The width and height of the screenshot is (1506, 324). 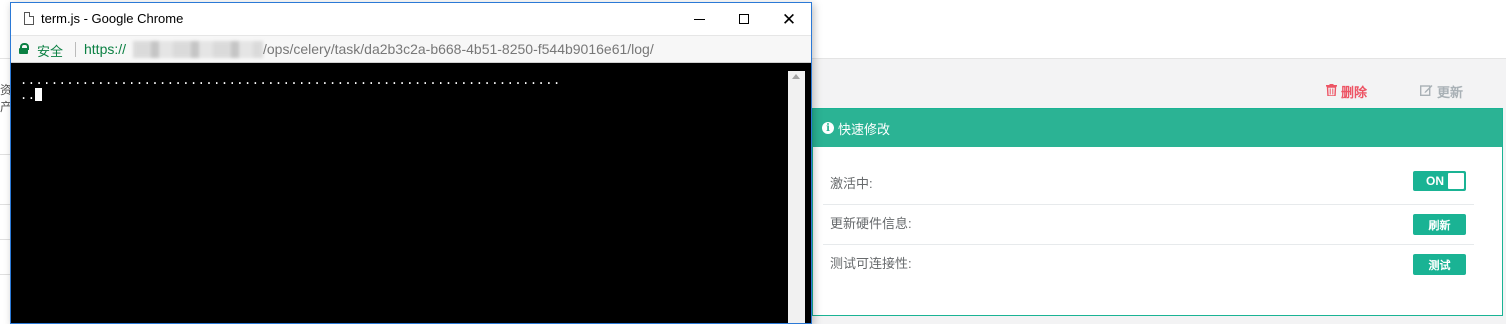 I want to click on active-toggle: ON, so click(x=1439, y=181).